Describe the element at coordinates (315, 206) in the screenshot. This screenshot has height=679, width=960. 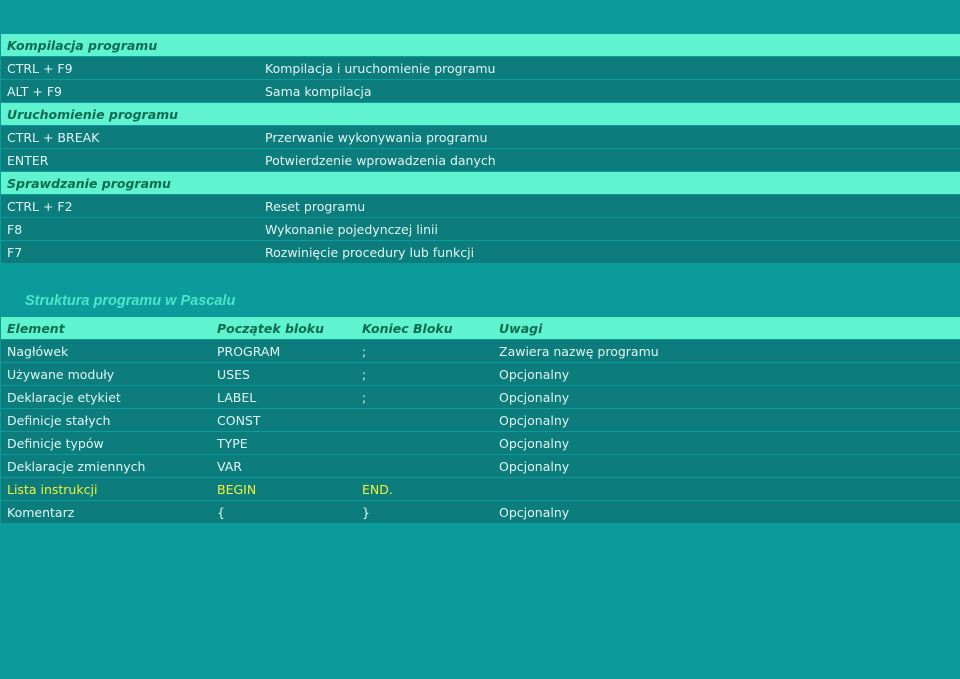
I see `shortcut-description: Reset programu` at that location.